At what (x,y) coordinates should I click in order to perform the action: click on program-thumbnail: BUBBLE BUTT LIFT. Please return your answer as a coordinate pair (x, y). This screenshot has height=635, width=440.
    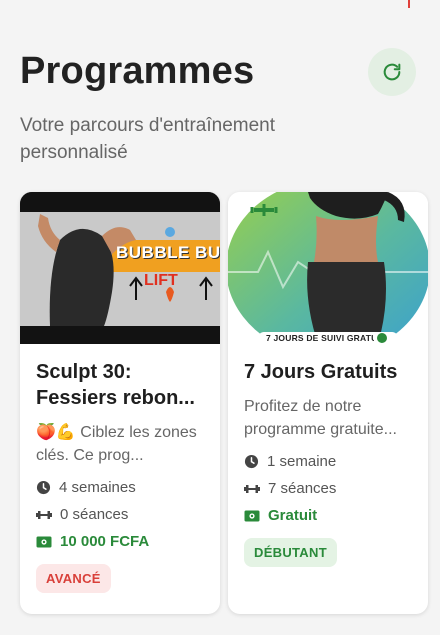
    Looking at the image, I should click on (120, 268).